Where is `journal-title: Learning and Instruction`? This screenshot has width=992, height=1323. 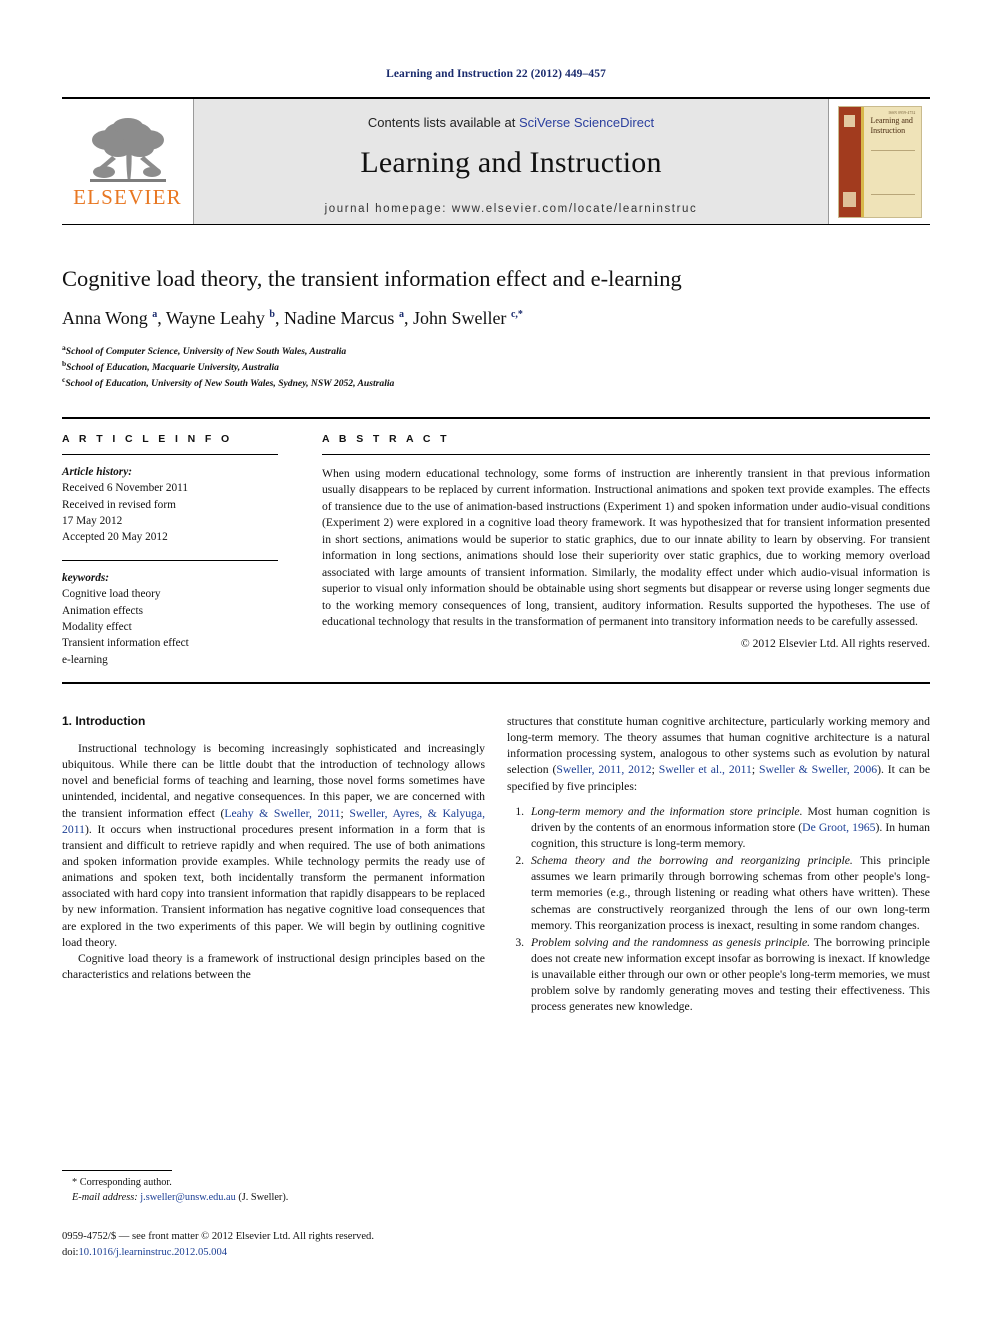
journal-title: Learning and Instruction is located at coordinates (511, 162).